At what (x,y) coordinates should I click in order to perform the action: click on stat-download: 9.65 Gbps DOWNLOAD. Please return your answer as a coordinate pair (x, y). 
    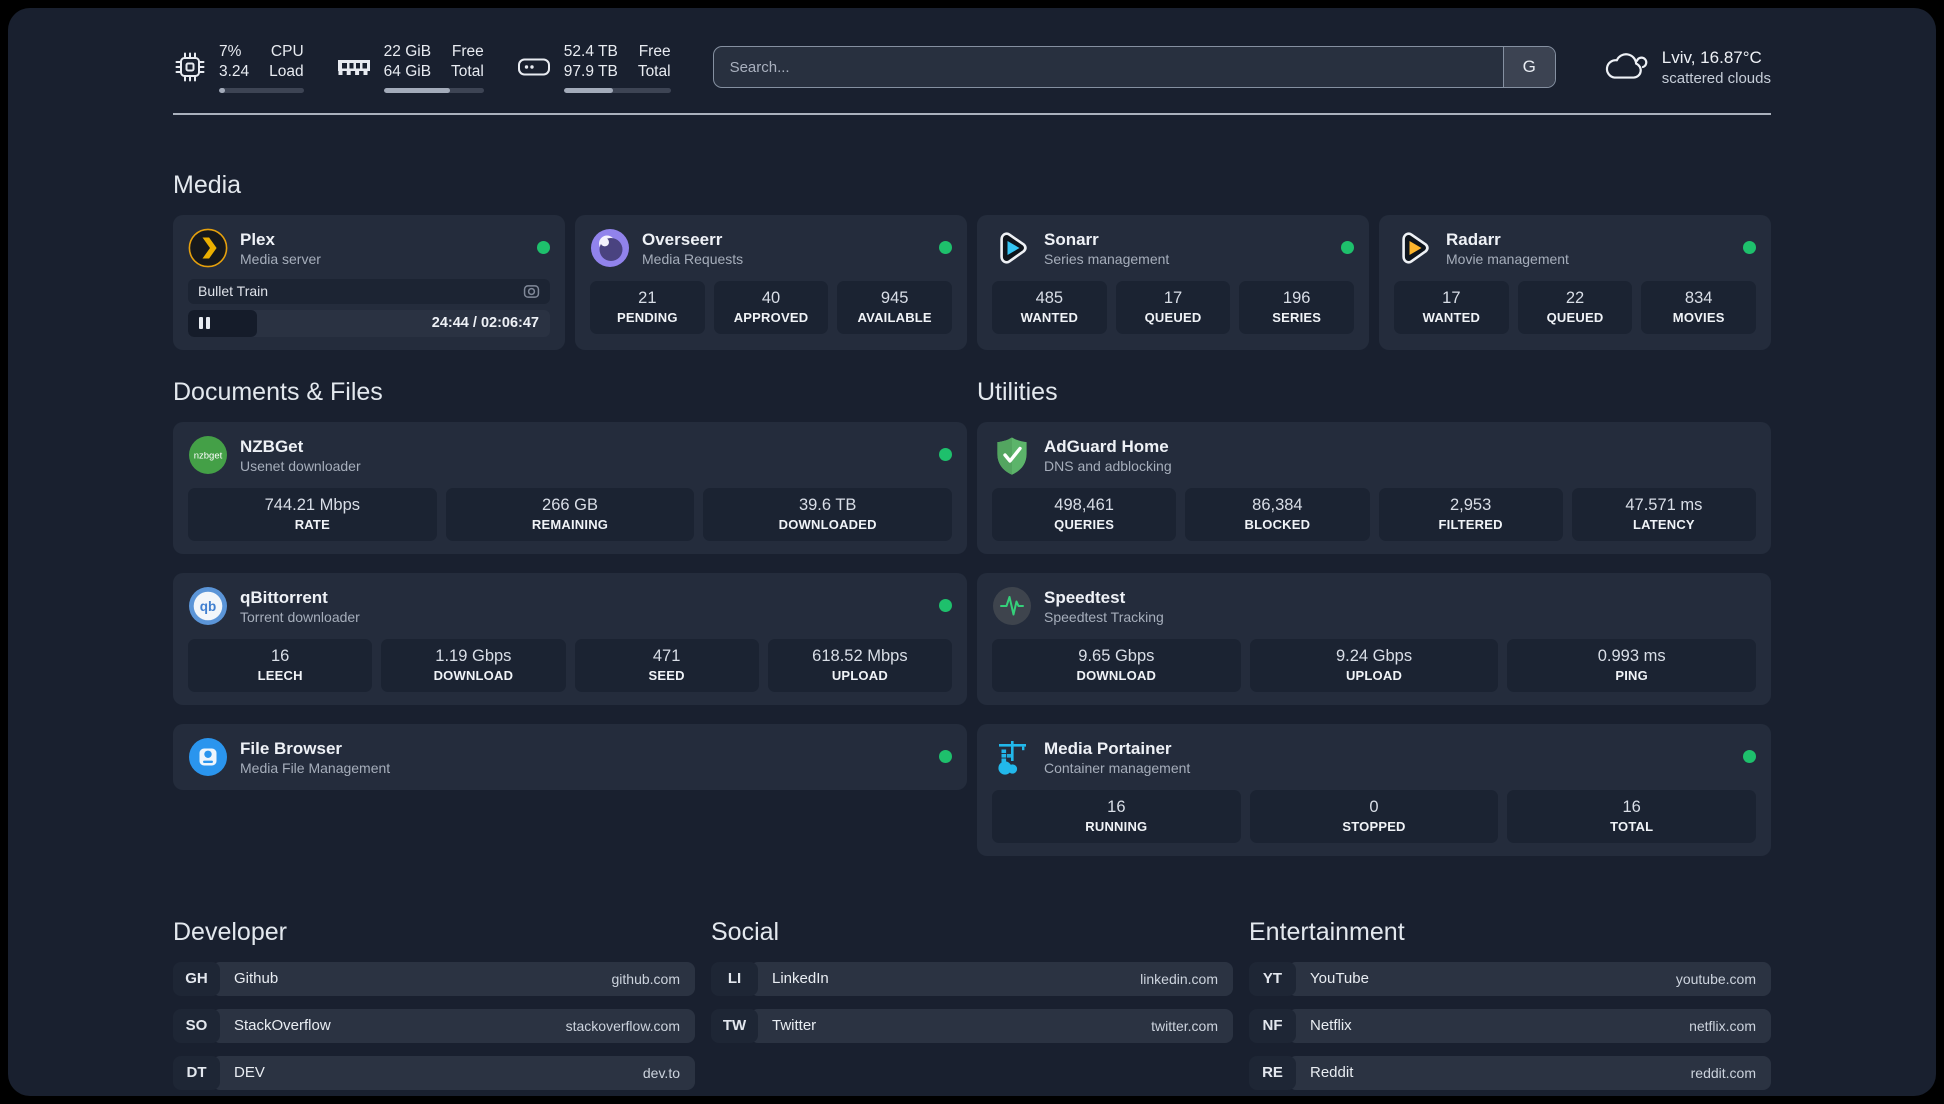
    Looking at the image, I should click on (1116, 665).